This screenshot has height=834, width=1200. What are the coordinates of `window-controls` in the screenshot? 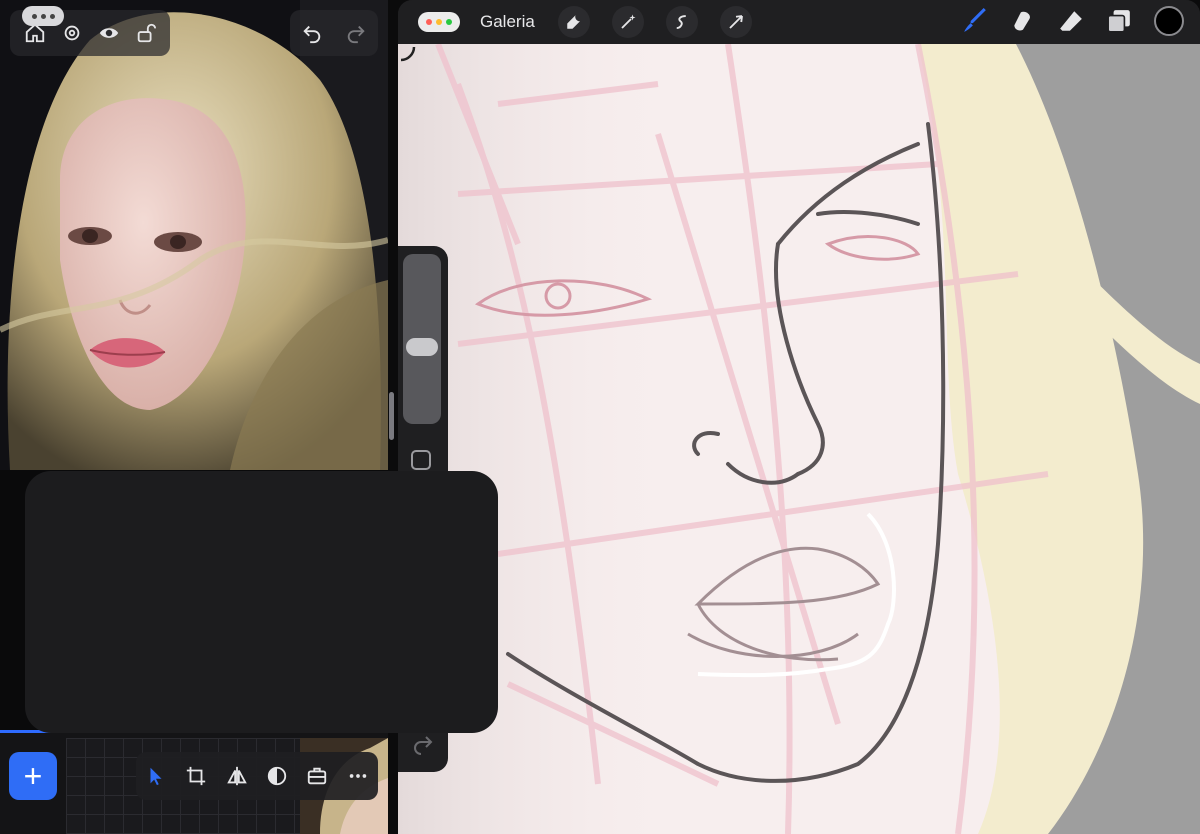 It's located at (439, 22).